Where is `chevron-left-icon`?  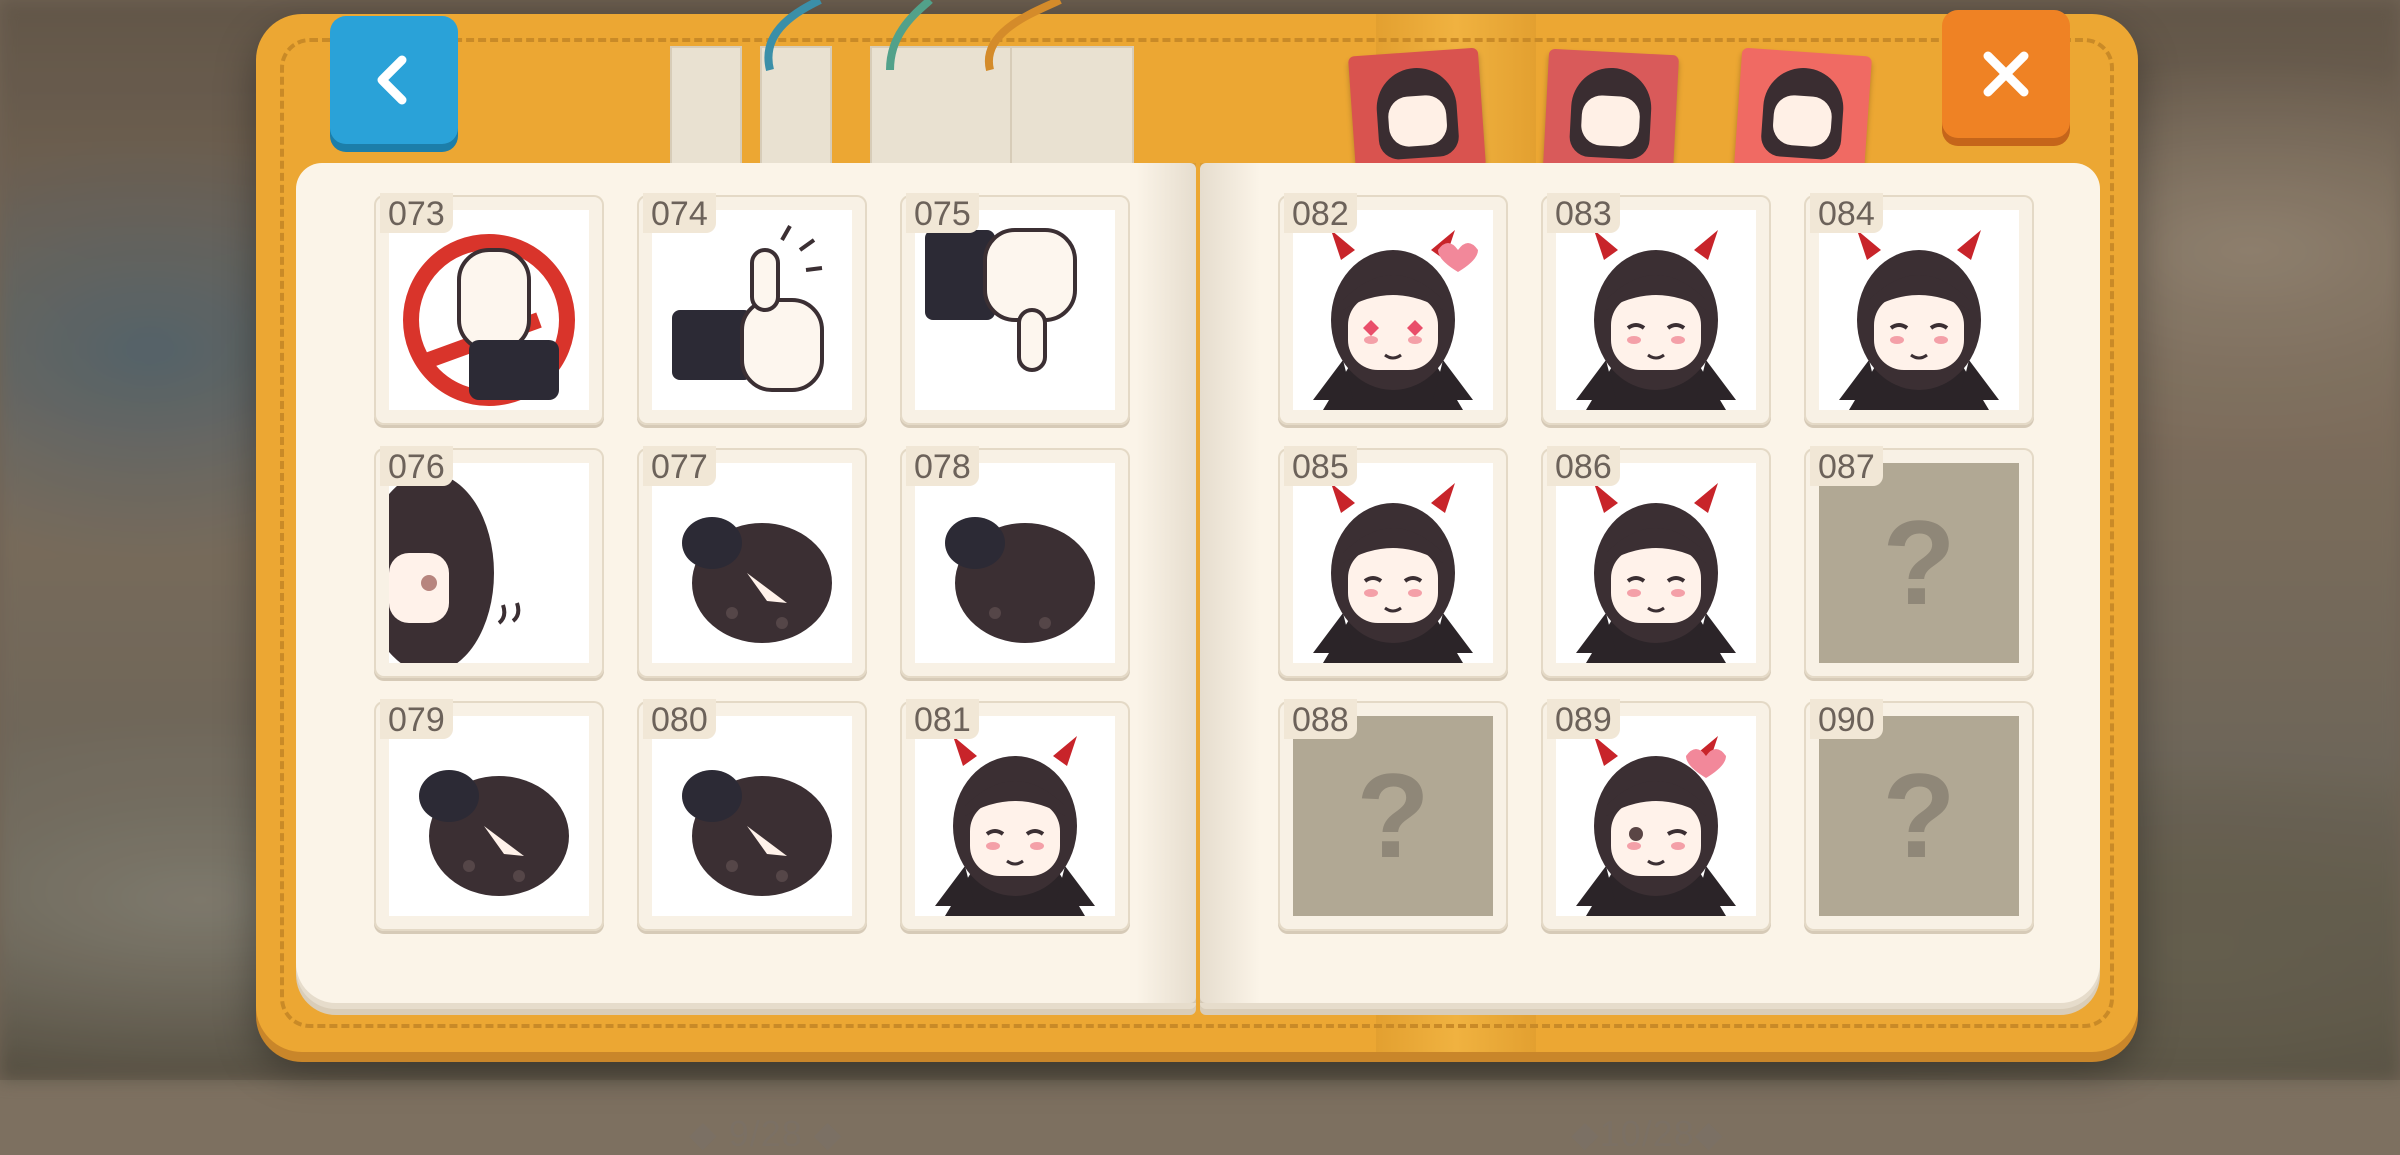
chevron-left-icon is located at coordinates (392, 80).